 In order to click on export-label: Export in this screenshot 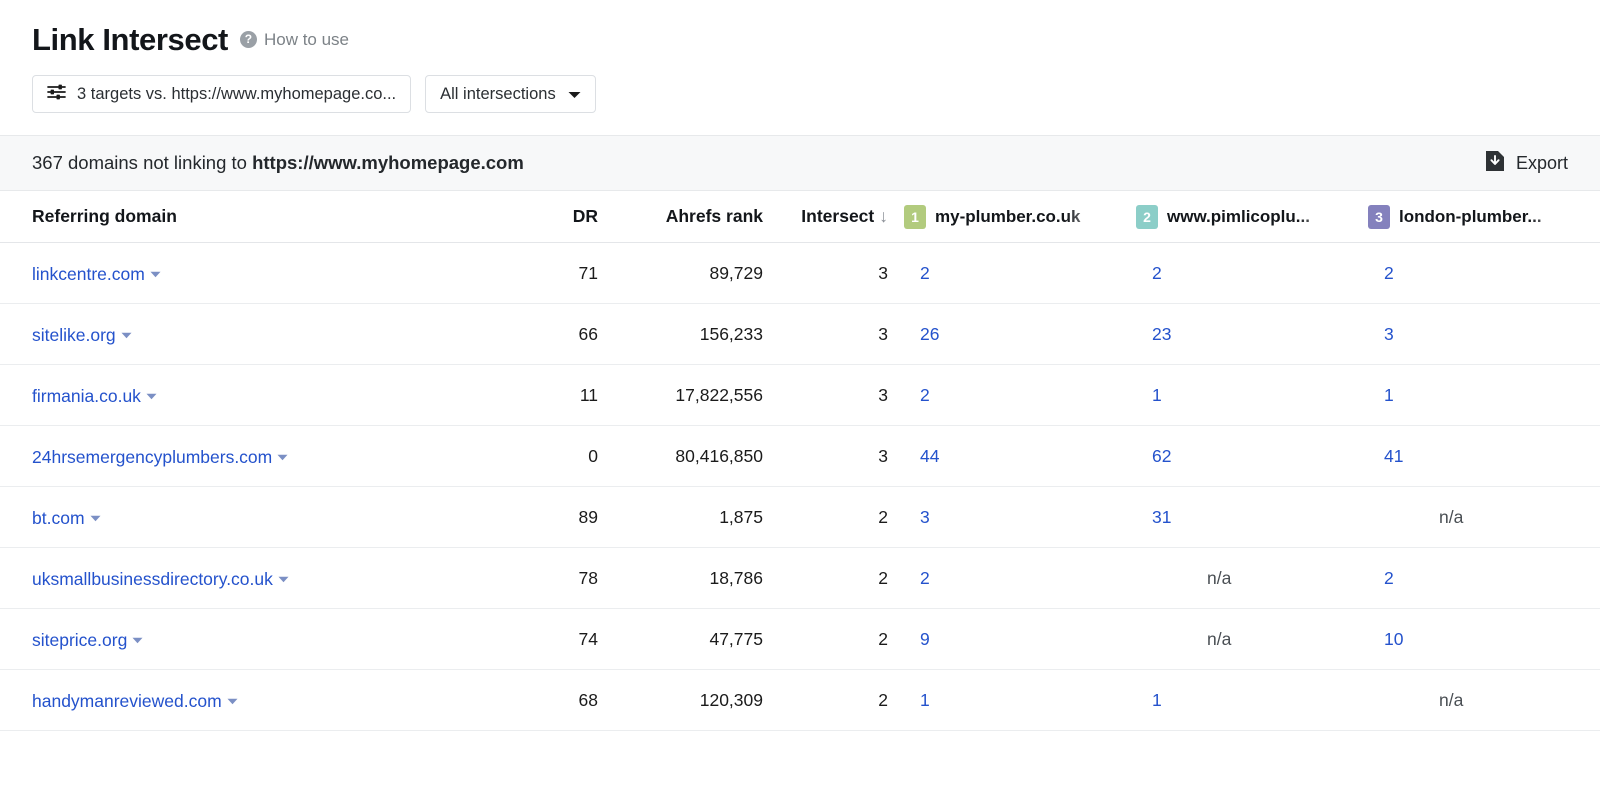, I will do `click(1541, 162)`.